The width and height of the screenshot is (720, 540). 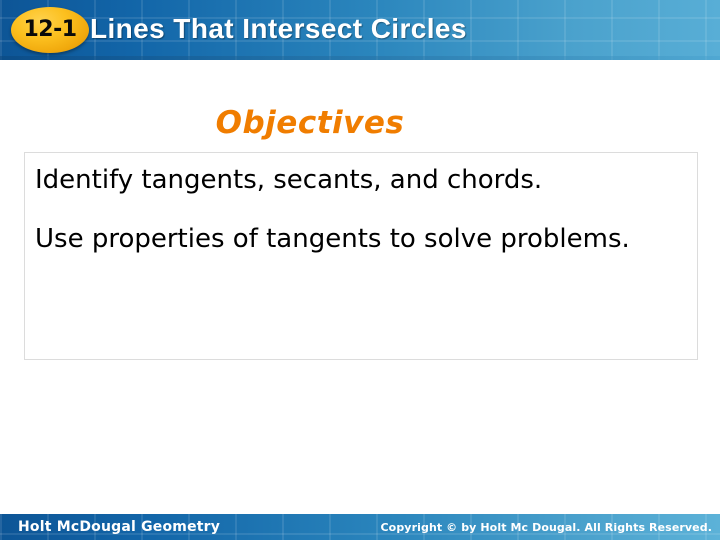 I want to click on header-bottom-edge, so click(x=360, y=58).